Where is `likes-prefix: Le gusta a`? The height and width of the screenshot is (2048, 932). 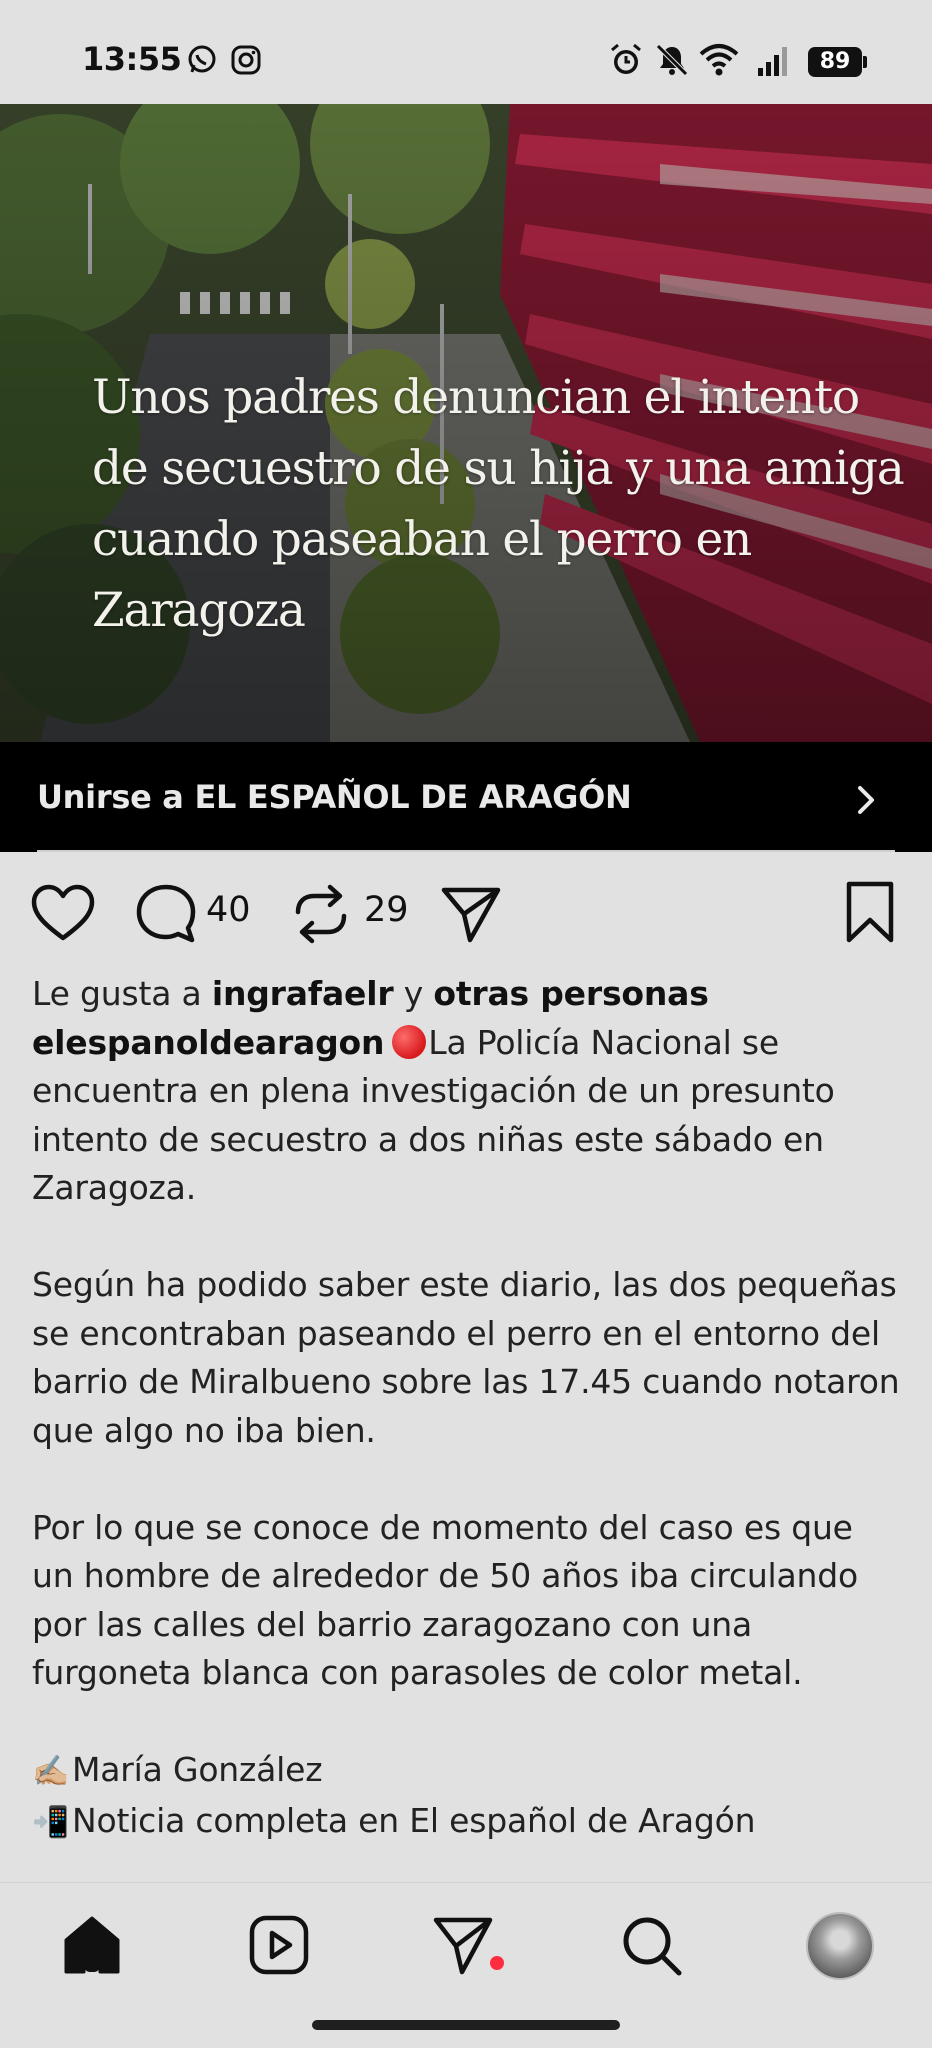 likes-prefix: Le gusta a is located at coordinates (117, 993).